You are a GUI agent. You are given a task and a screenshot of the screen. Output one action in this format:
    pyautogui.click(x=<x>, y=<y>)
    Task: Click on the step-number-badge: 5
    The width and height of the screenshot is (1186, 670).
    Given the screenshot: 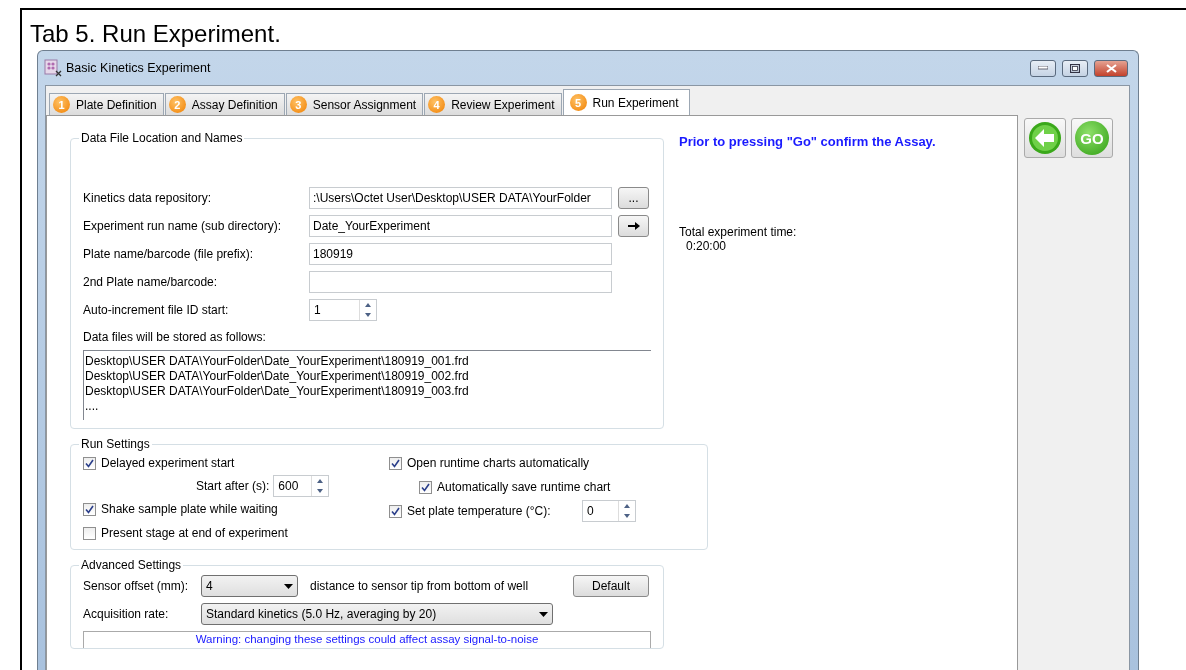 What is the action you would take?
    pyautogui.click(x=578, y=102)
    